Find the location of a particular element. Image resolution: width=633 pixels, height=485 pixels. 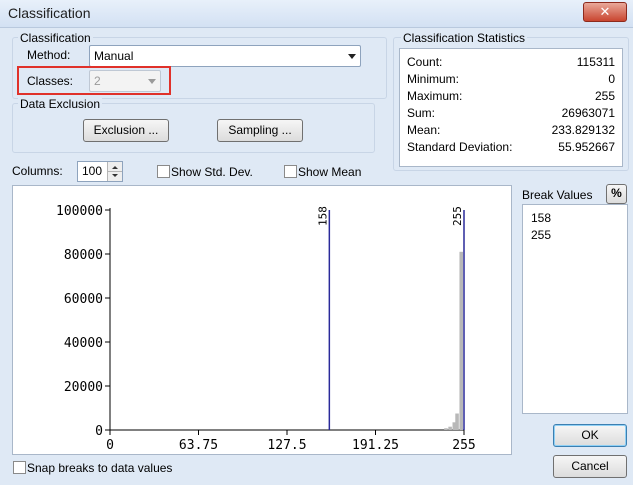

stepper-arrows-icon is located at coordinates (115, 171).